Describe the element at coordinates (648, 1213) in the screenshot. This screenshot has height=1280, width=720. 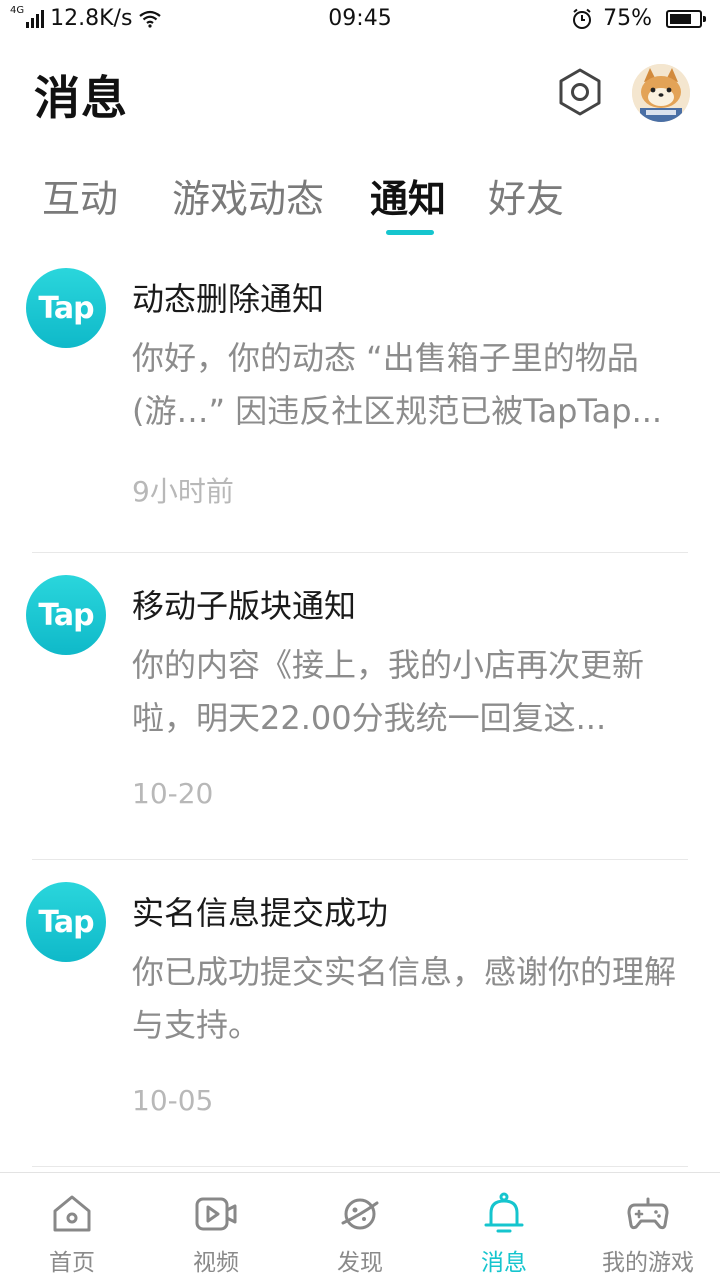
I see `gamepad-icon` at that location.